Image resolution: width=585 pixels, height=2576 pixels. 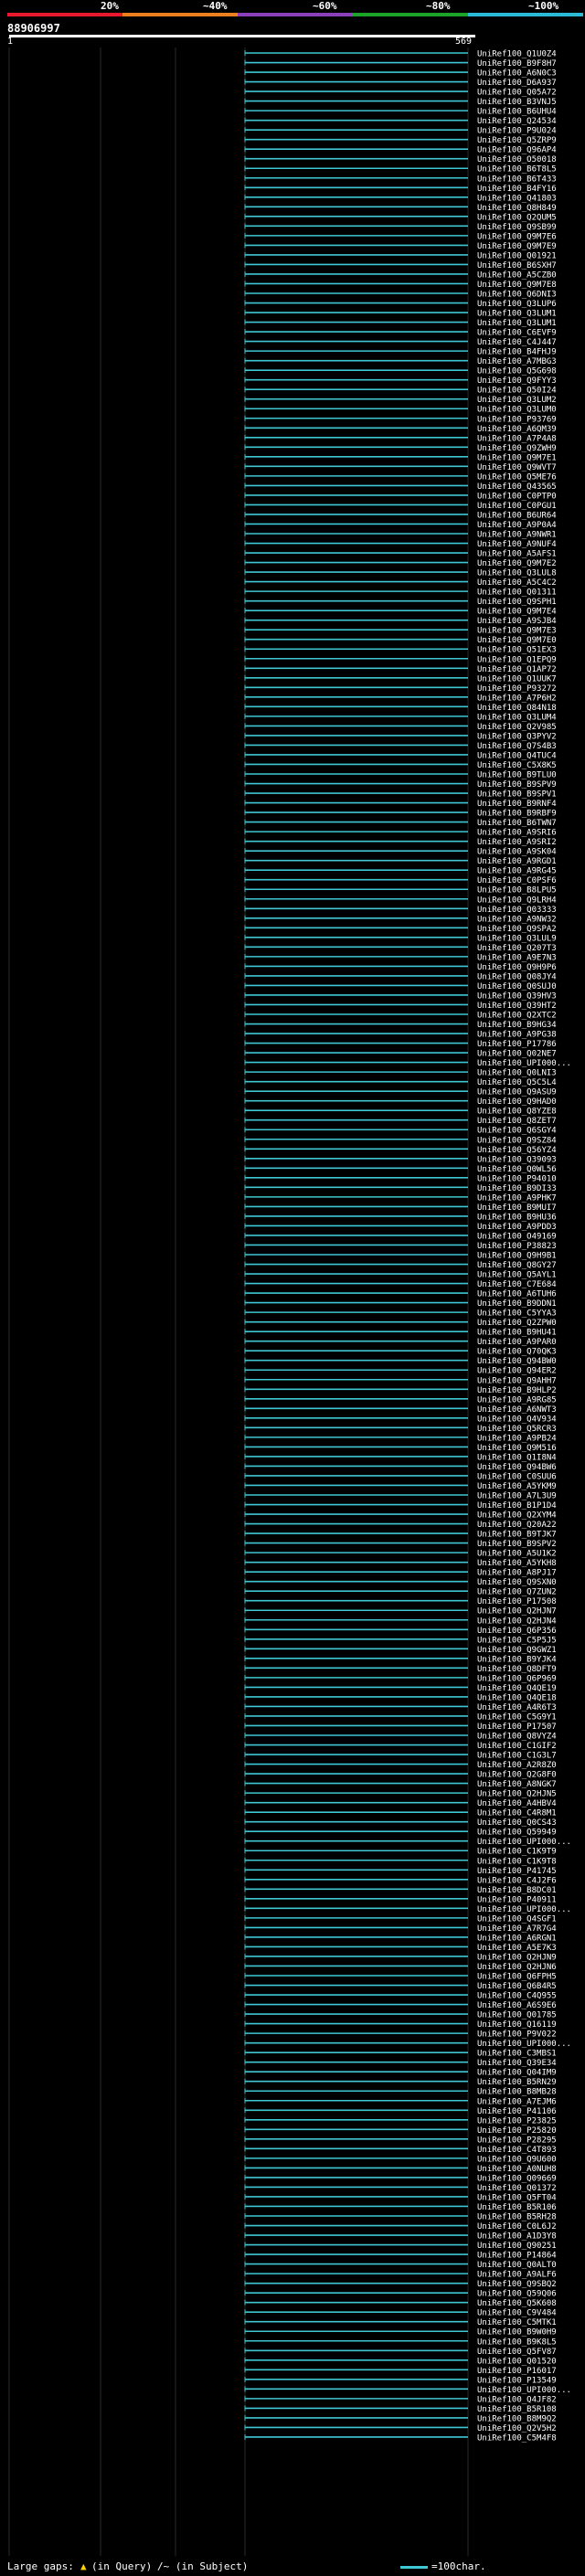 What do you see at coordinates (517, 2294) in the screenshot?
I see `hit-label: UniRef100_Q59Q06` at bounding box center [517, 2294].